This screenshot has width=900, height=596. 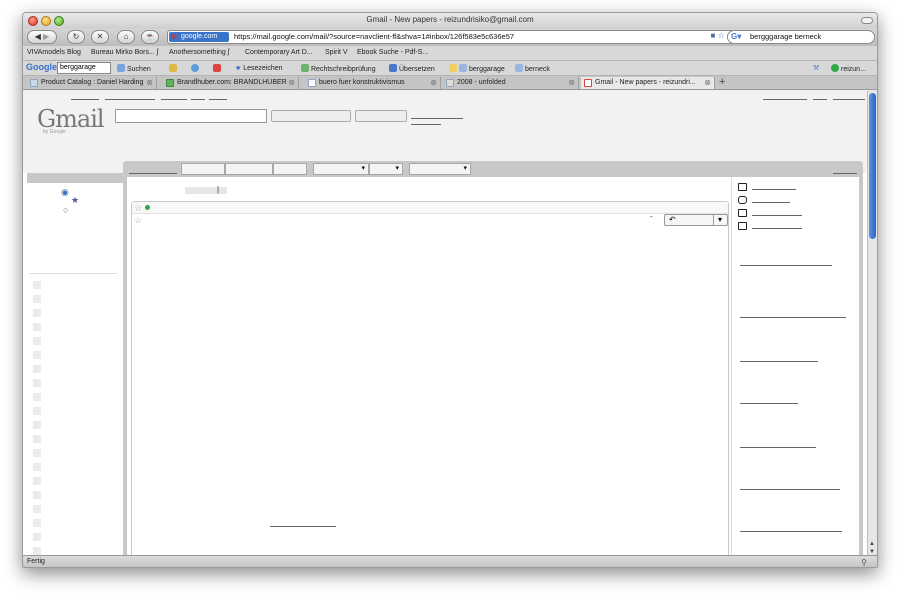 I want to click on sign-out-link, so click(x=849, y=99).